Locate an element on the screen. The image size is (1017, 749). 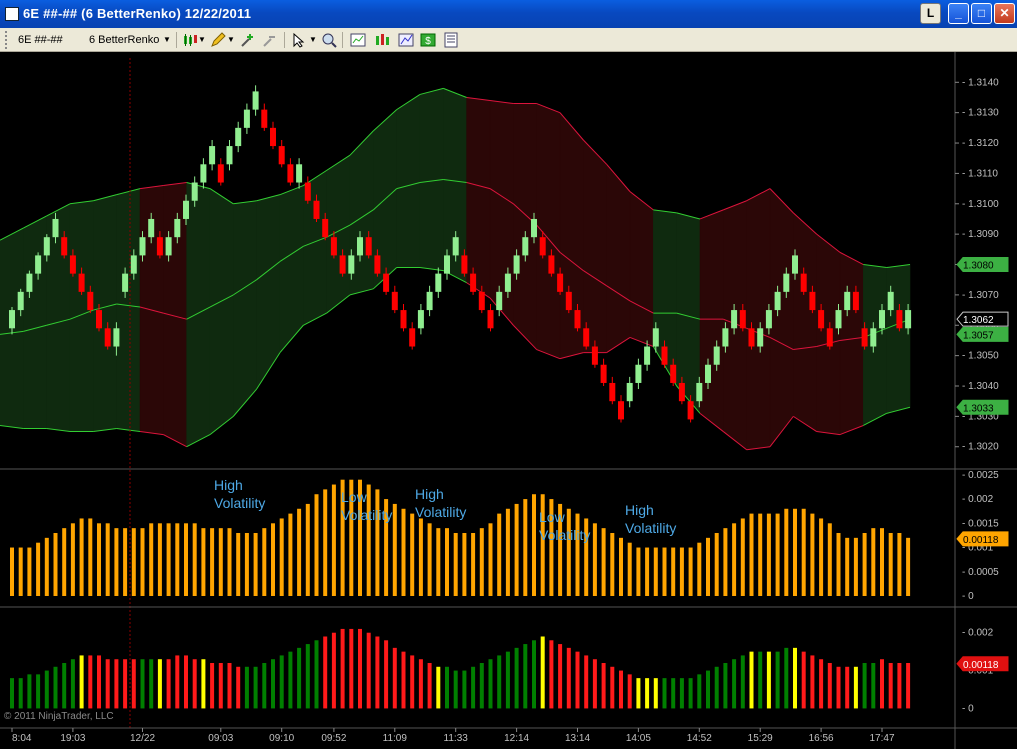
price-tick-label: - 1.3090 is located at coordinates (980, 234).